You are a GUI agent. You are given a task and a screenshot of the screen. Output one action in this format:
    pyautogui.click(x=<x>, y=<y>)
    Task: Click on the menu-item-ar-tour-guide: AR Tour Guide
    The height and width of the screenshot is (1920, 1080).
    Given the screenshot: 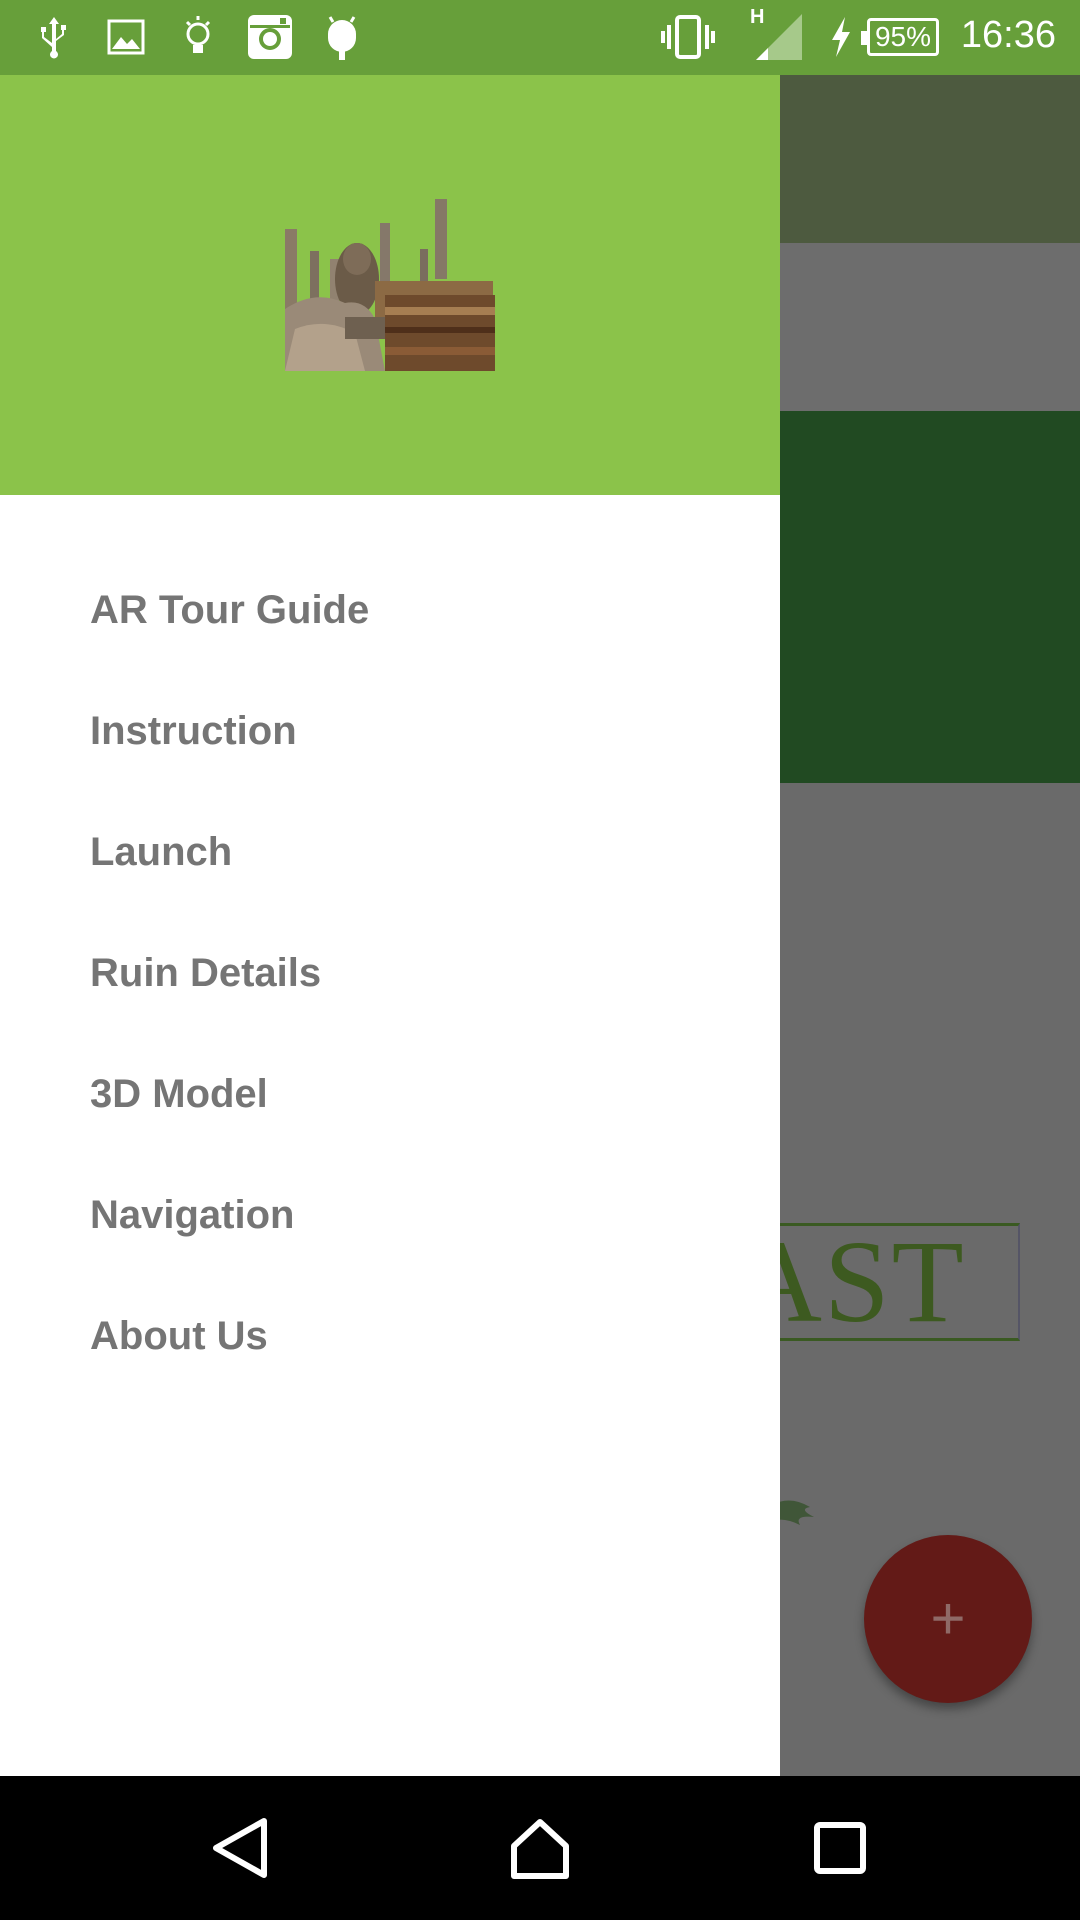 What is the action you would take?
    pyautogui.click(x=390, y=610)
    